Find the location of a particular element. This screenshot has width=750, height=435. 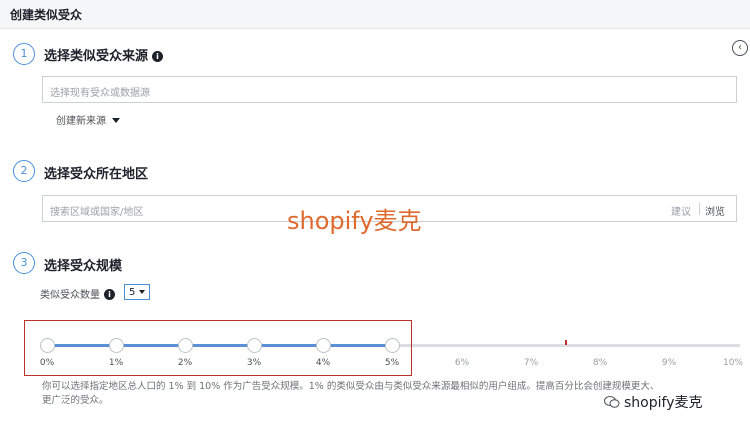

wechat-watermark-text: shopify麦克 is located at coordinates (663, 403).